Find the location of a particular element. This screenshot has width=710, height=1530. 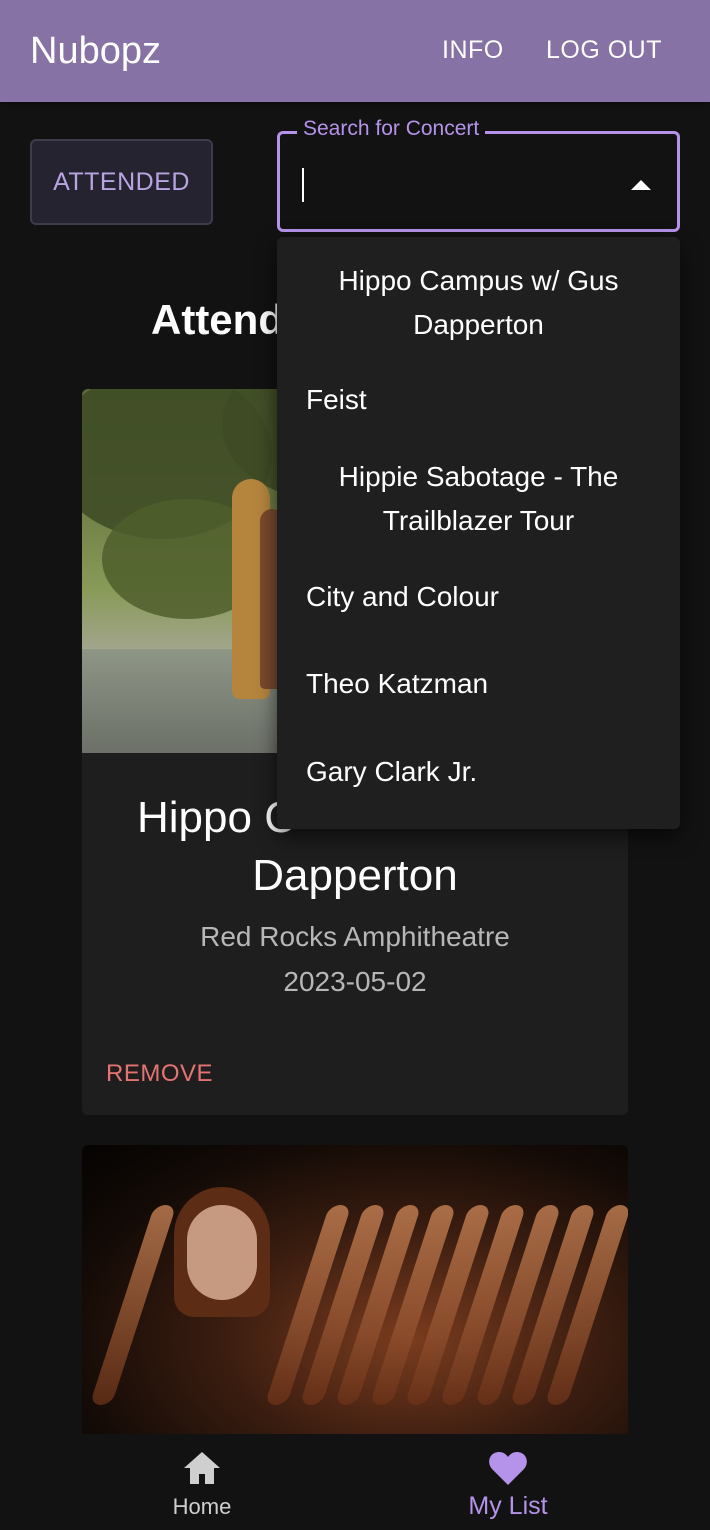

remove-button: REMOVE is located at coordinates (159, 1074).